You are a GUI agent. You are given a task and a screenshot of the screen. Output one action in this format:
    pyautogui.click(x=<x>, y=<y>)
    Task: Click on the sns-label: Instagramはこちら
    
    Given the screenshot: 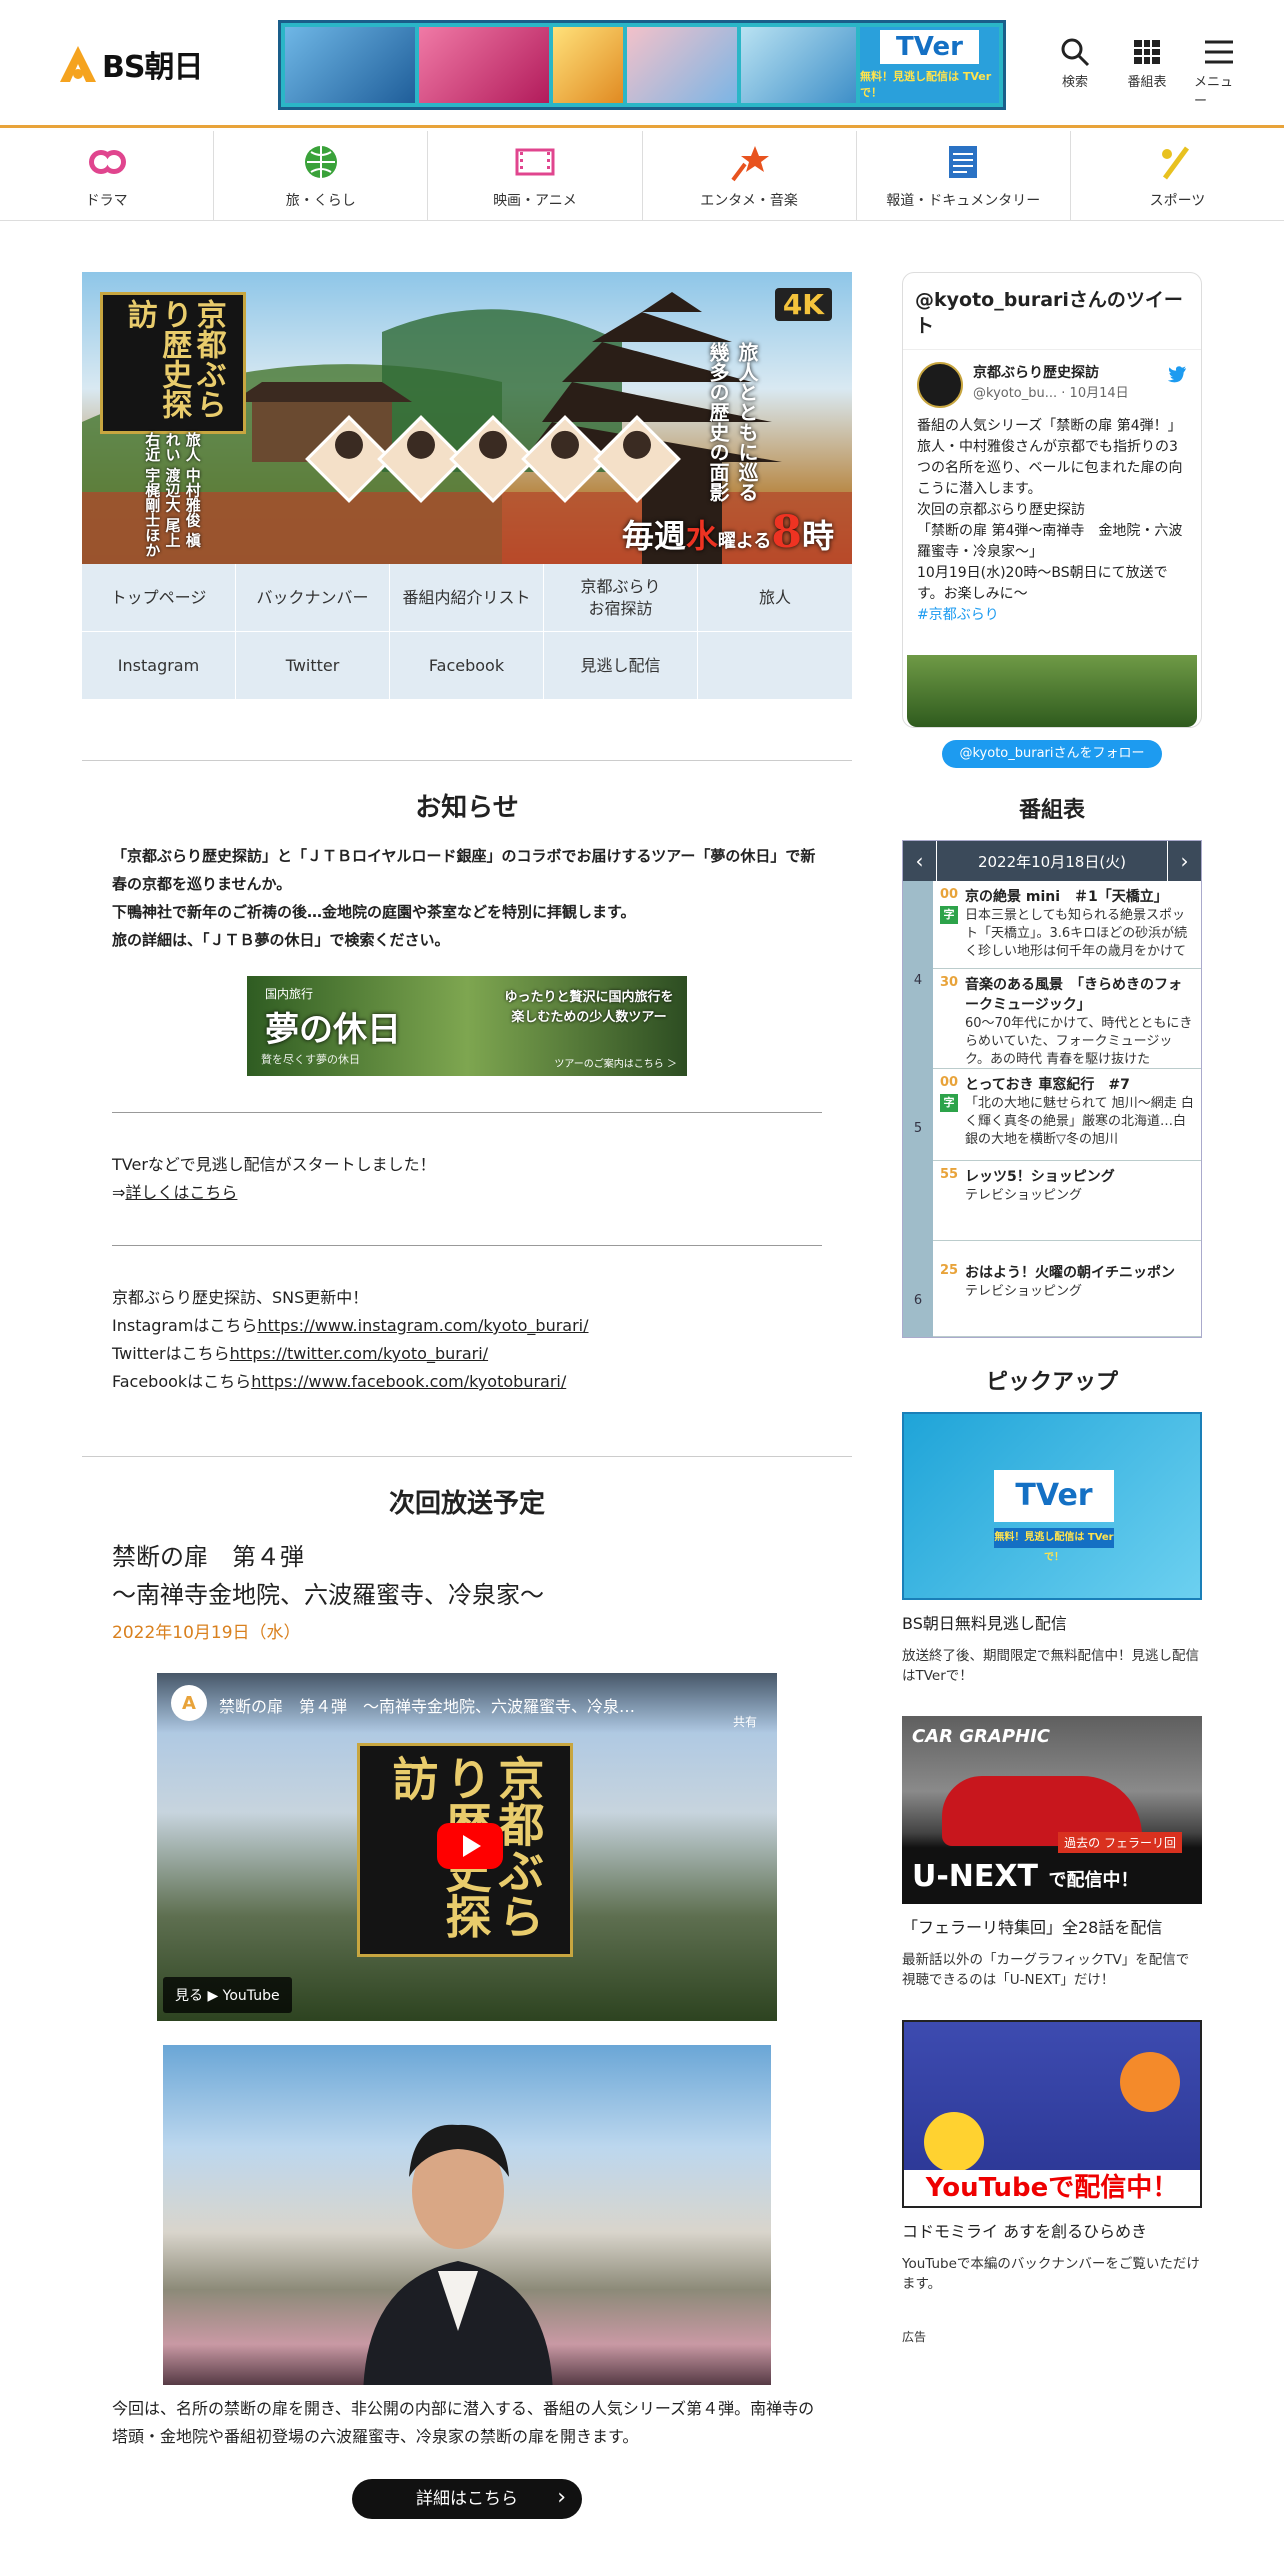 What is the action you would take?
    pyautogui.click(x=185, y=1325)
    